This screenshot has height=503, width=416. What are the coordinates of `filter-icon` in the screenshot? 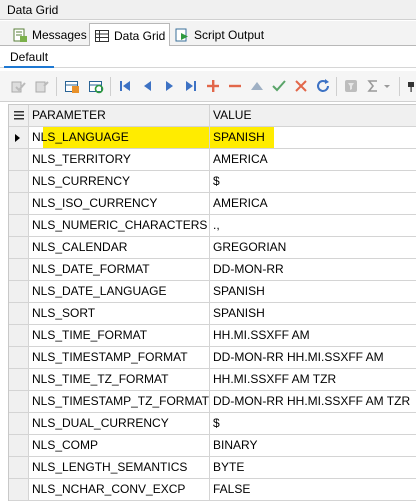 It's located at (351, 86).